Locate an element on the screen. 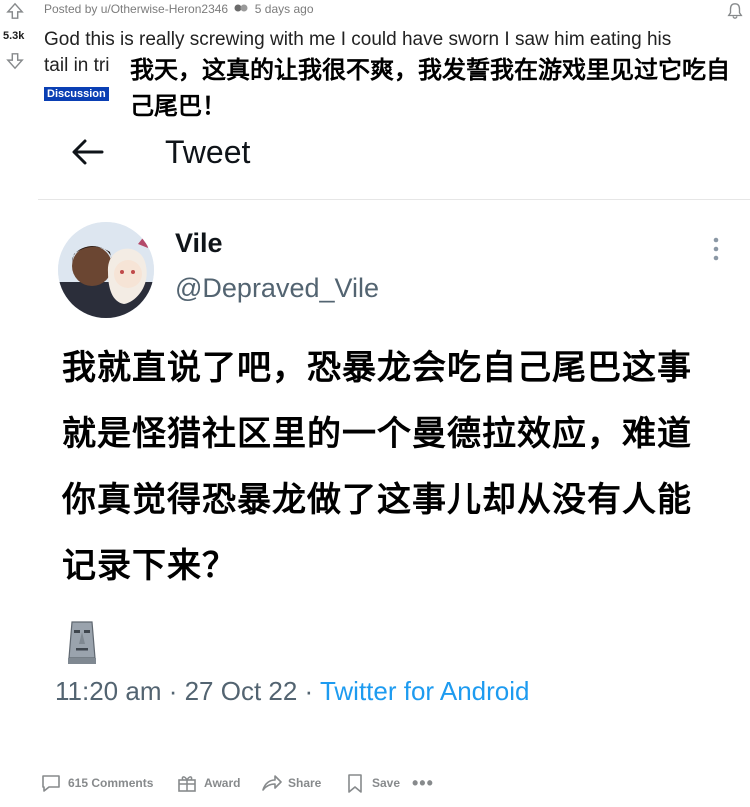 The width and height of the screenshot is (750, 807). post-age: 5 days ago is located at coordinates (284, 9).